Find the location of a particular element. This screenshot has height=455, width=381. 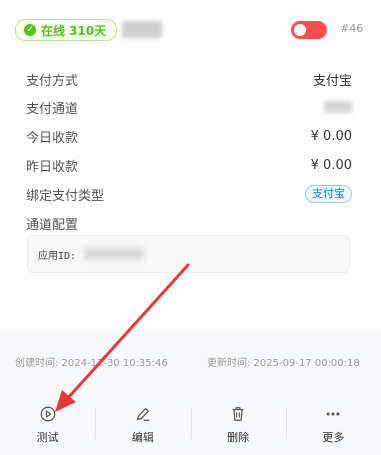

config-heading-row: 通道配置 is located at coordinates (189, 223).